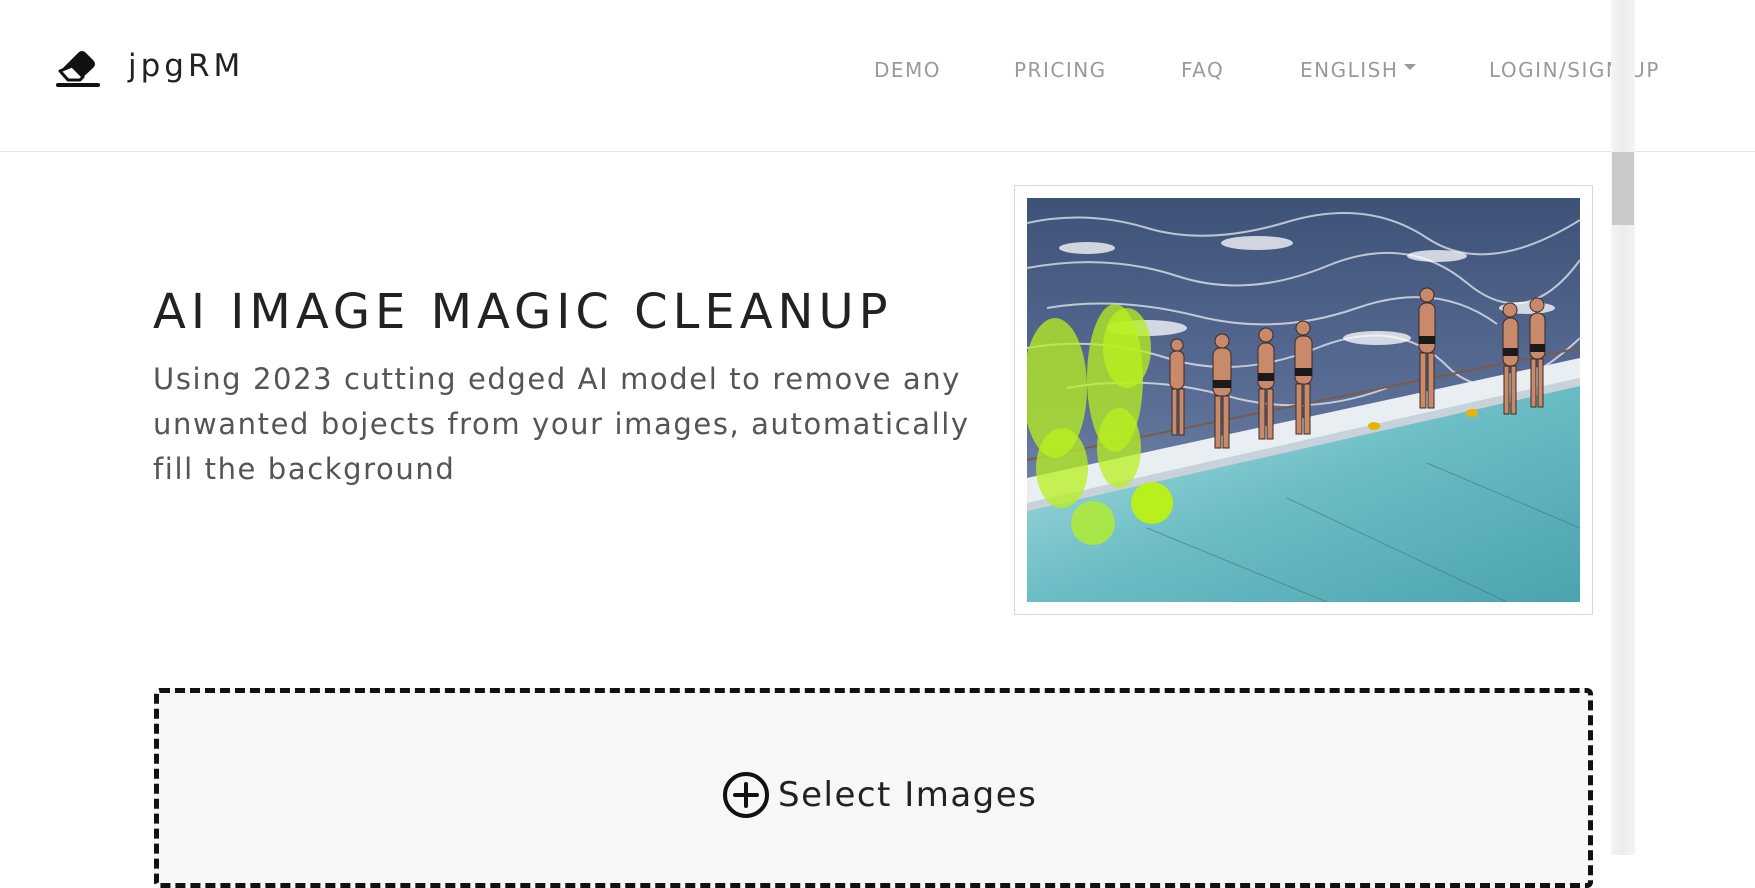 The width and height of the screenshot is (1755, 888). Describe the element at coordinates (1623, 427) in the screenshot. I see `scrollbar-track` at that location.